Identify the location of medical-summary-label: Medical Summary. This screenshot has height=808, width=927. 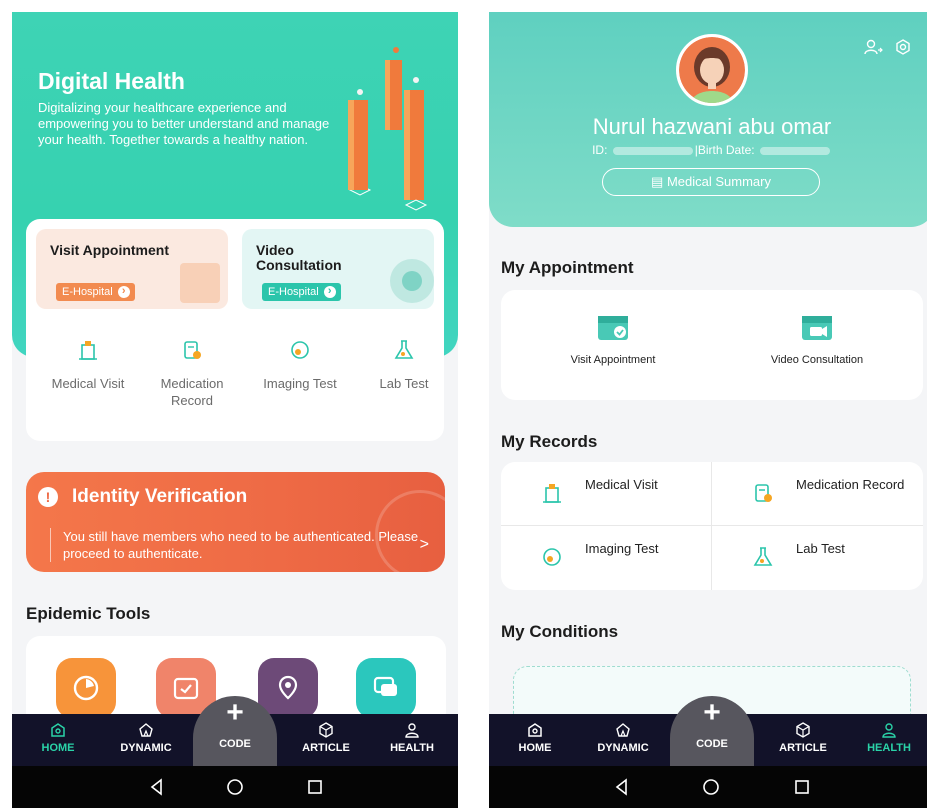
(718, 181).